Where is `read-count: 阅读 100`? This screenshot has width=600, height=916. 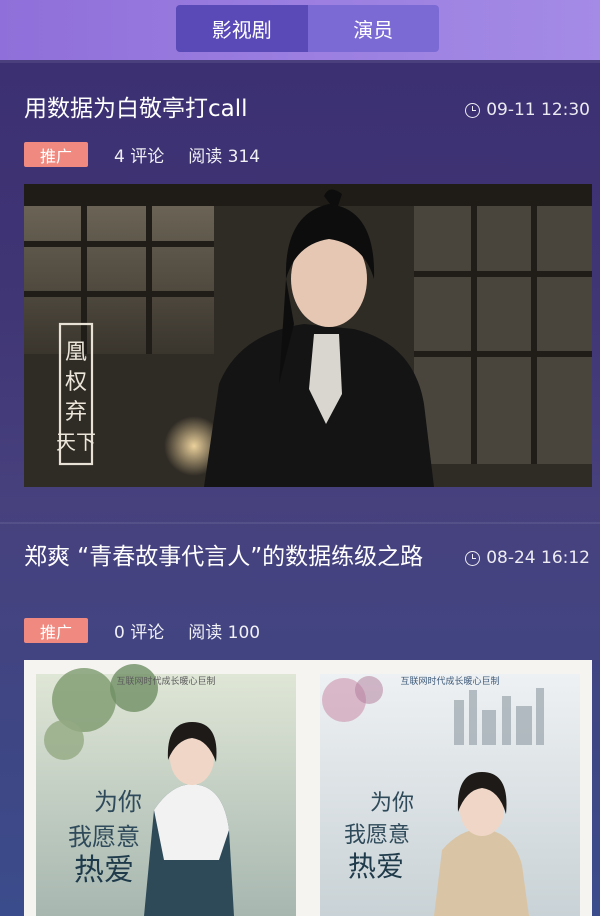 read-count: 阅读 100 is located at coordinates (224, 633).